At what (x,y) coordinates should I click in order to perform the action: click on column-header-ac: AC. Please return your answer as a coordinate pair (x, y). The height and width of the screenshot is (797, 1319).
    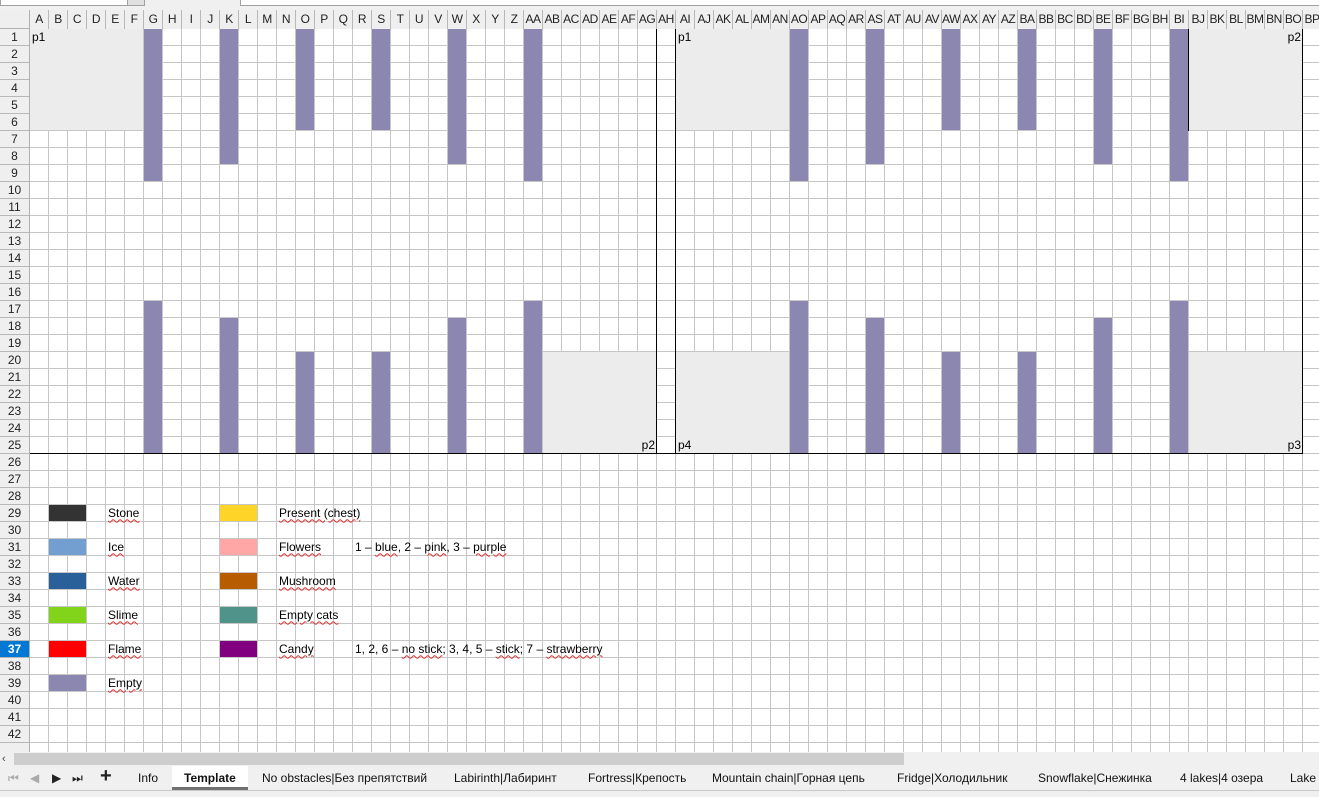
    Looking at the image, I should click on (571, 19).